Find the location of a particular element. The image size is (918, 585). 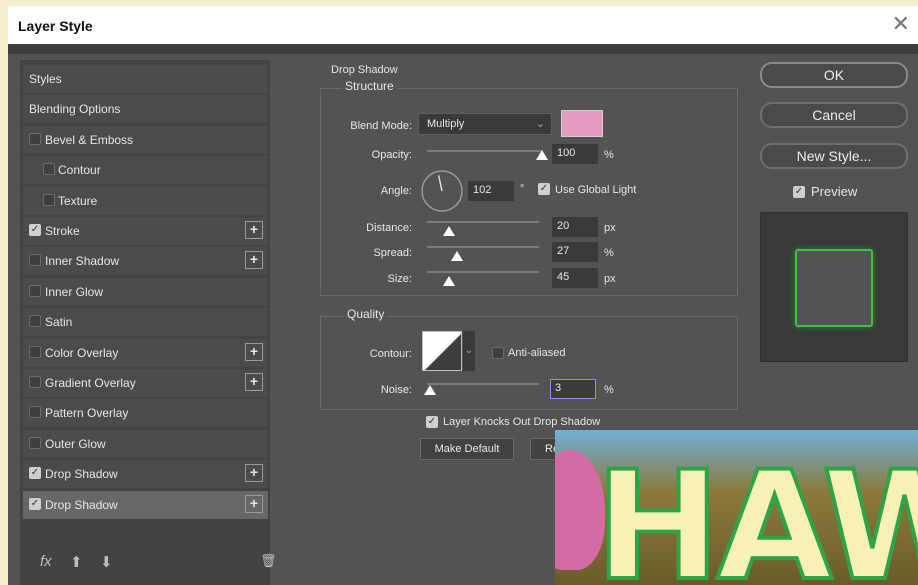

anti-aliased-checkbox is located at coordinates (498, 353).